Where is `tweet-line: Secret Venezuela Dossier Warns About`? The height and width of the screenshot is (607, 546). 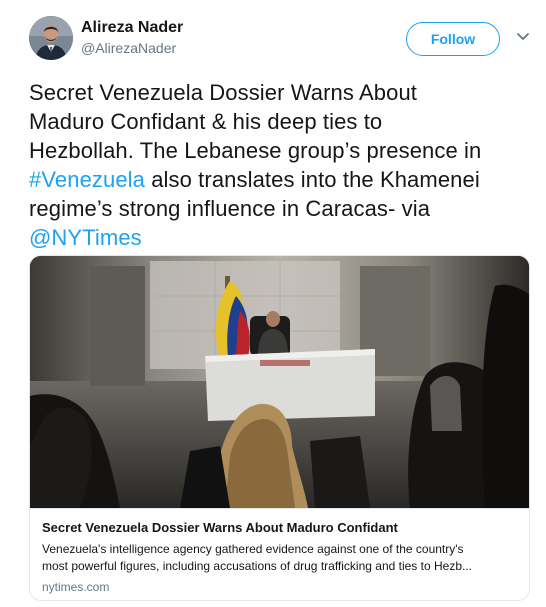
tweet-line: Secret Venezuela Dossier Warns About is located at coordinates (223, 92).